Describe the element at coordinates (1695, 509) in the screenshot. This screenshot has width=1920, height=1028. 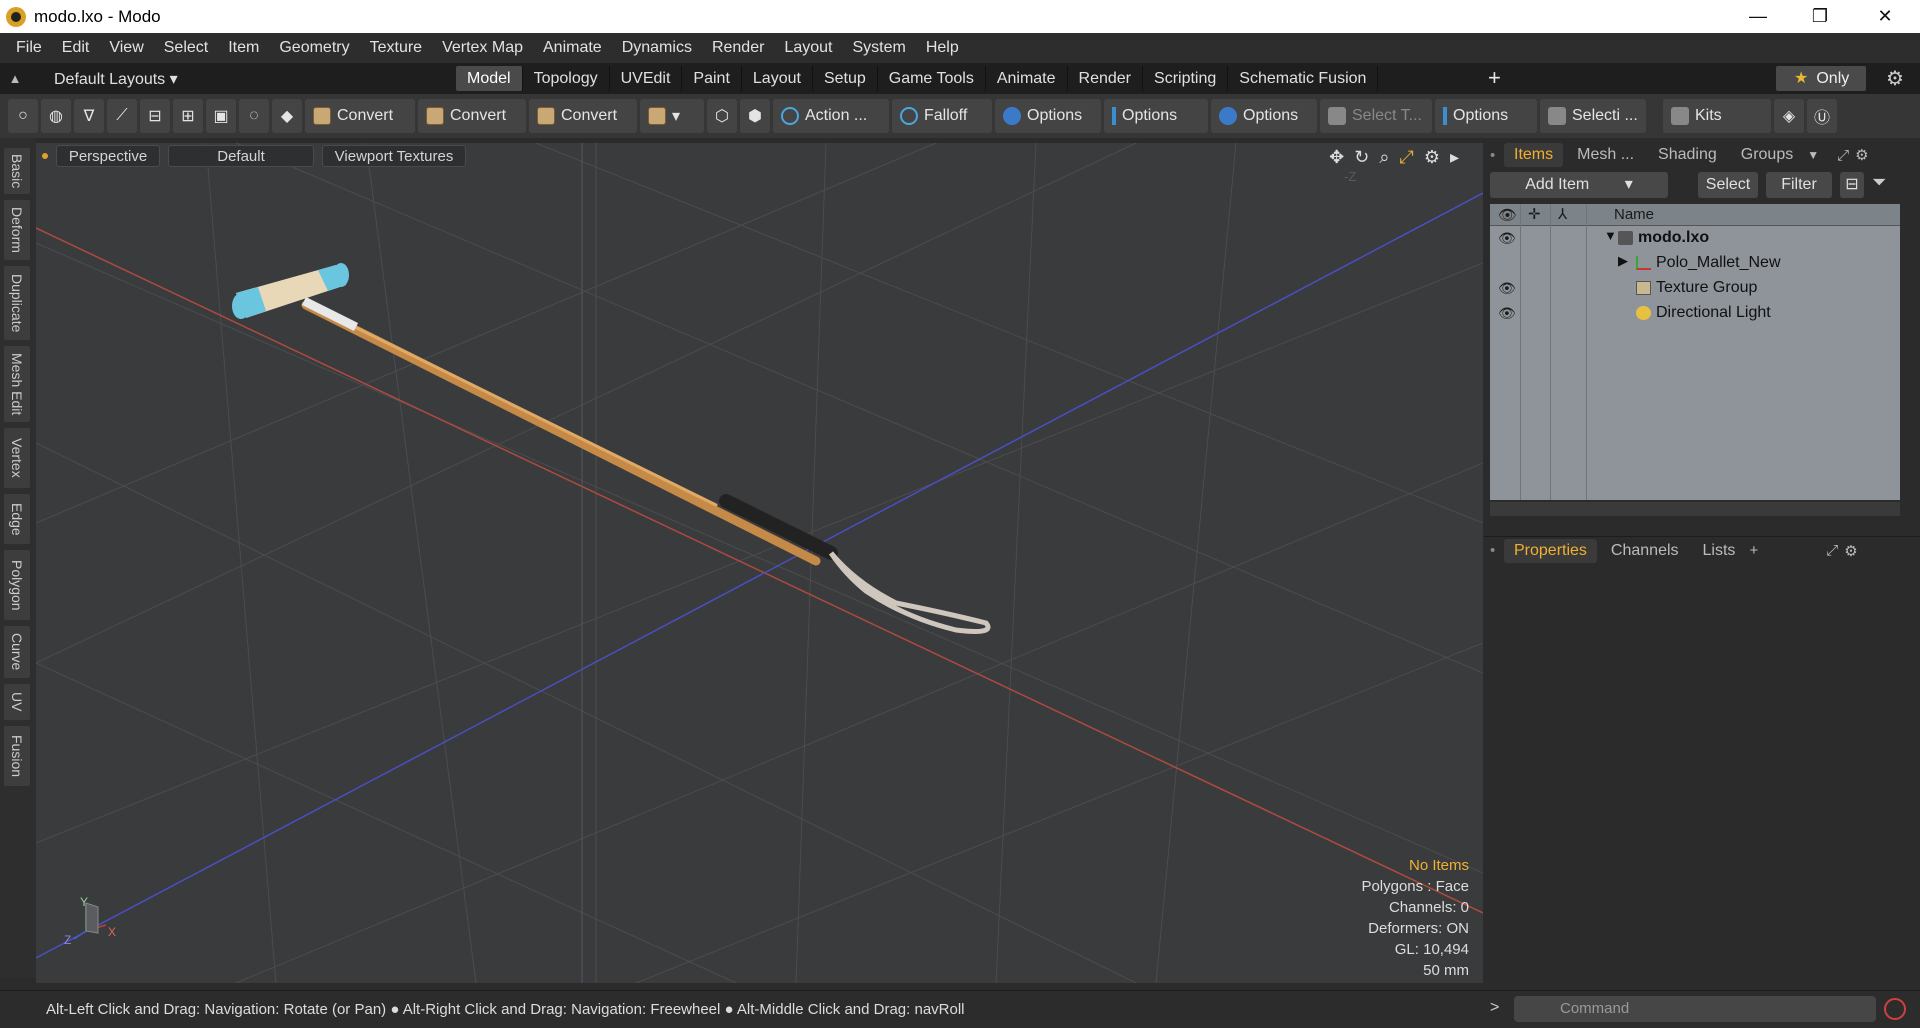
I see `item-list-scrollbar` at that location.